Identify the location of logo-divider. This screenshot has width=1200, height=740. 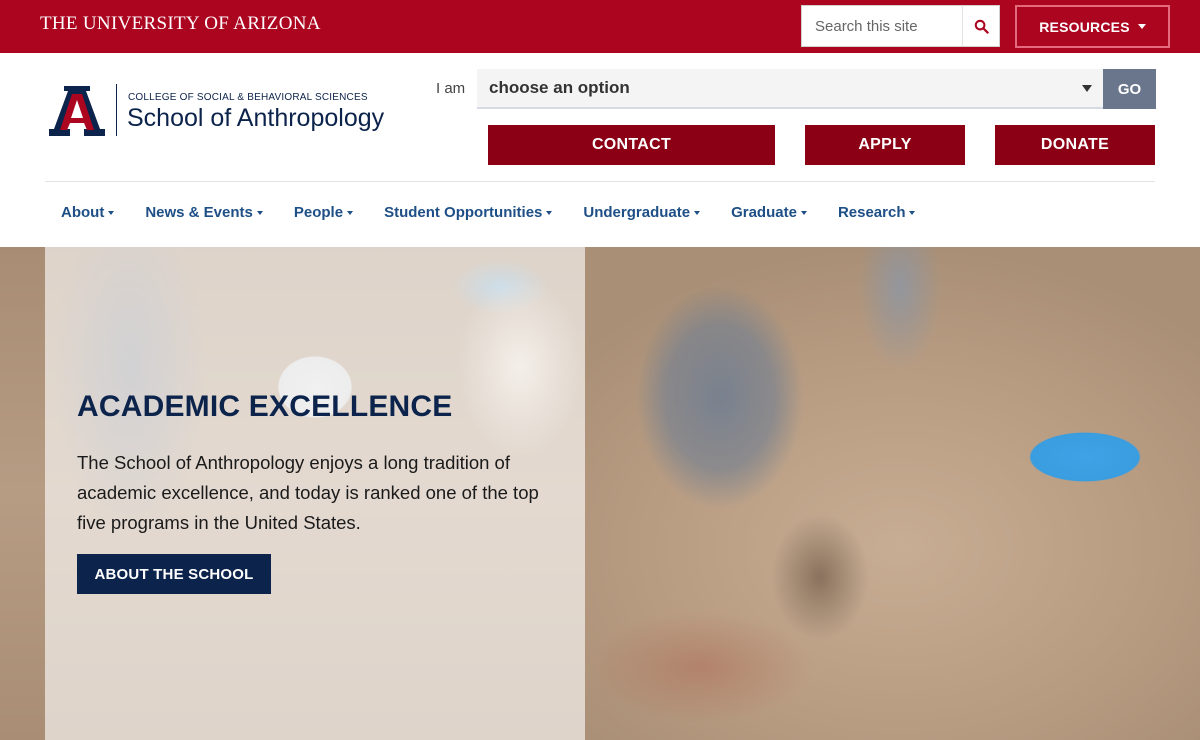
(116, 110).